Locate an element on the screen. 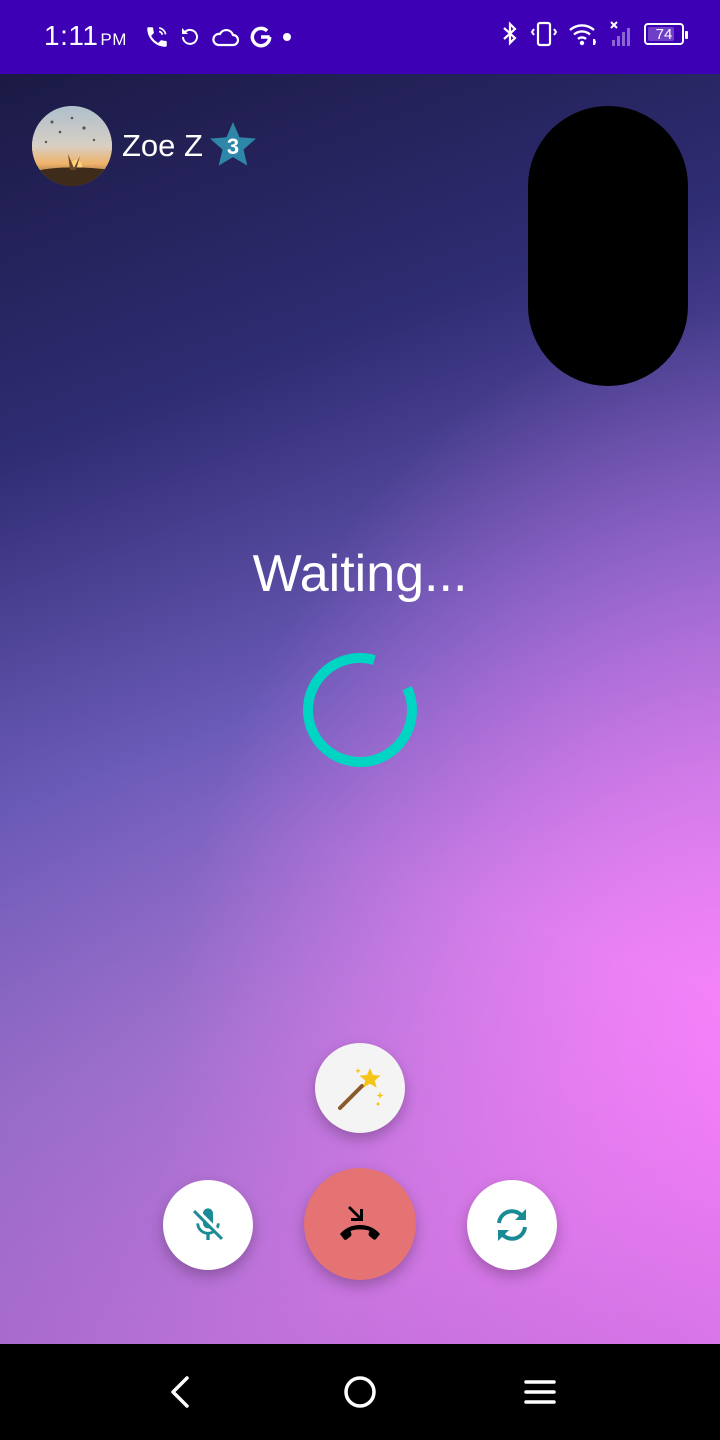  status-bar: 1:11 PM 74 is located at coordinates (360, 37).